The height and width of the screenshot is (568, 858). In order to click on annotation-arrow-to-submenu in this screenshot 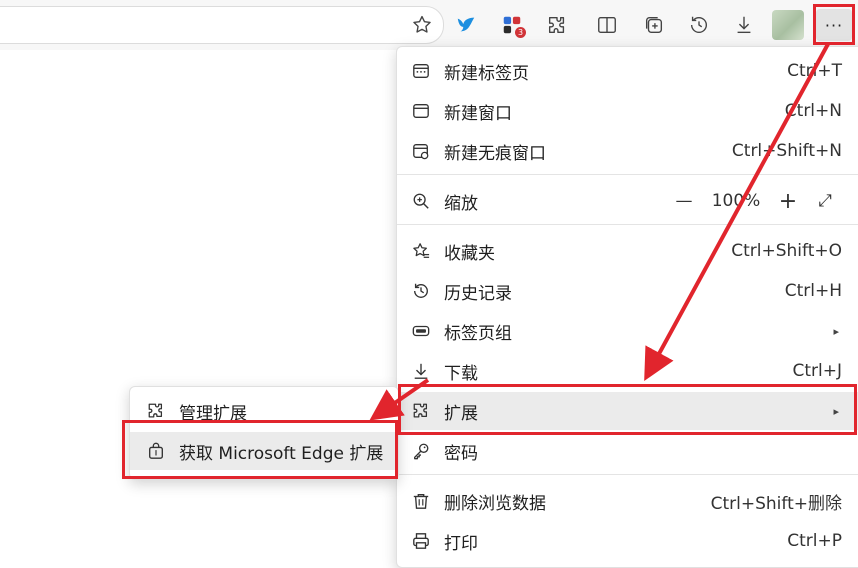, I will do `click(399, 399)`.